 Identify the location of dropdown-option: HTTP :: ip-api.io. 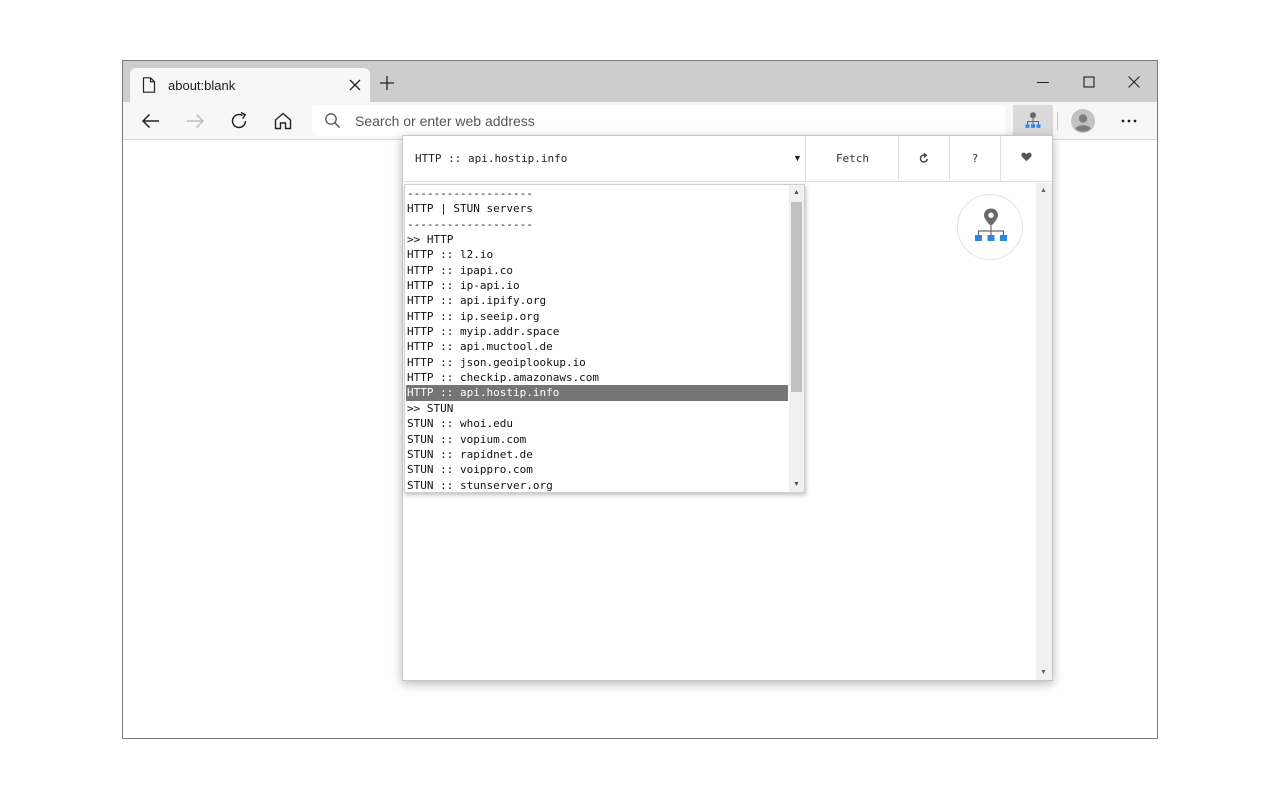
(597, 285).